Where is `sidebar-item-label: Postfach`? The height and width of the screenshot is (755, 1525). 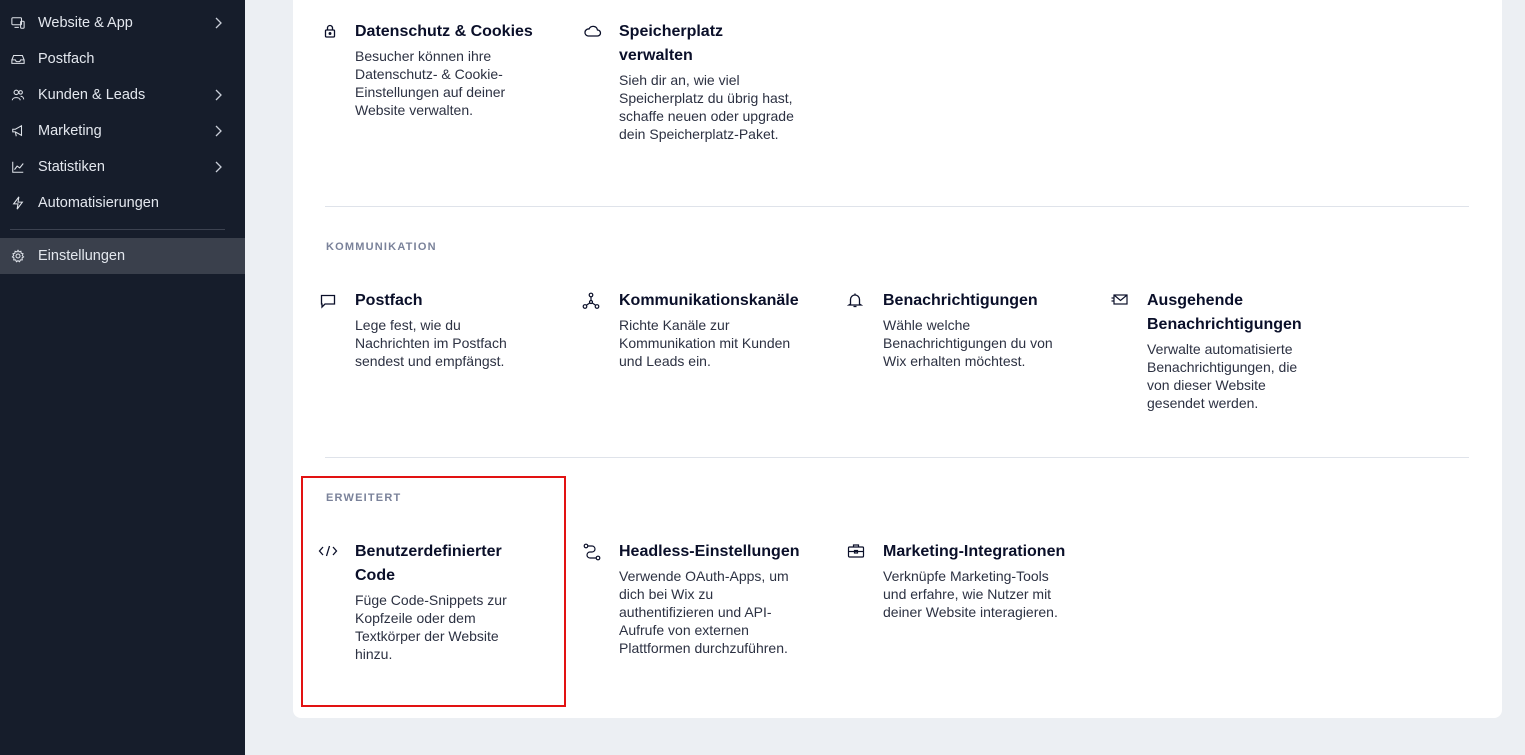 sidebar-item-label: Postfach is located at coordinates (66, 59).